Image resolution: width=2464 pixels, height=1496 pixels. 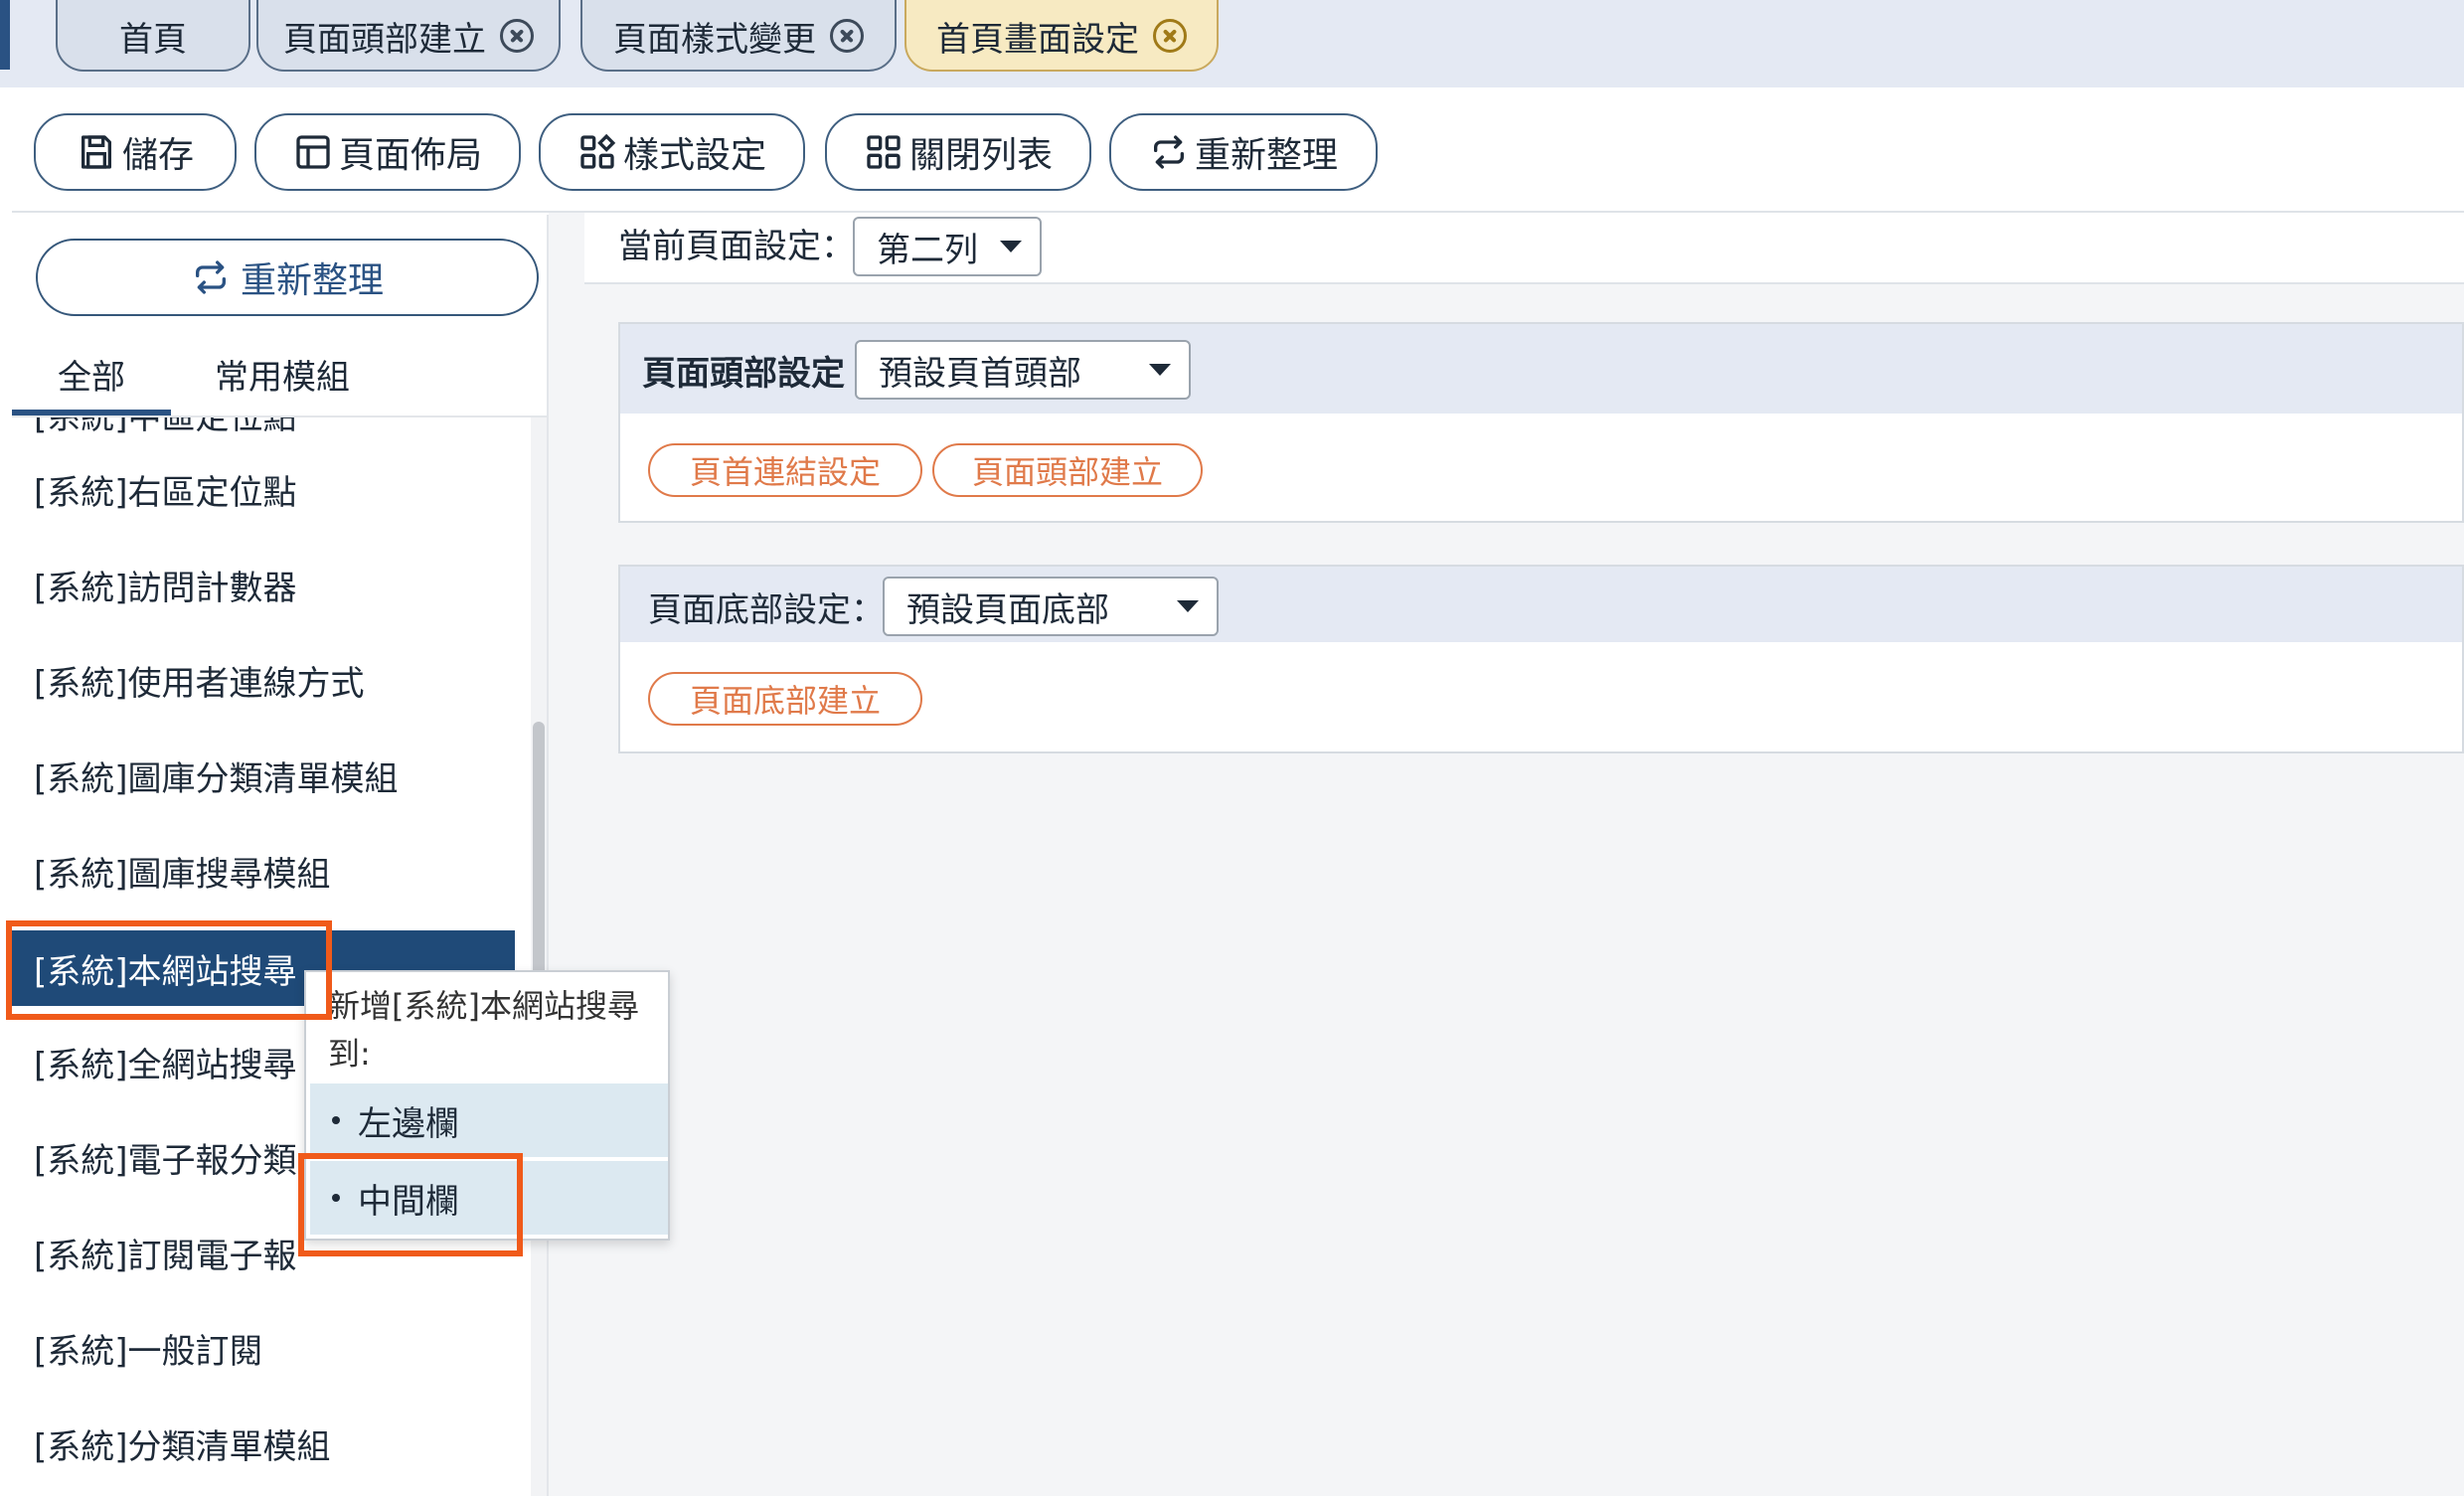 What do you see at coordinates (489, 1198) in the screenshot?
I see `option-middle-column: 中間欄` at bounding box center [489, 1198].